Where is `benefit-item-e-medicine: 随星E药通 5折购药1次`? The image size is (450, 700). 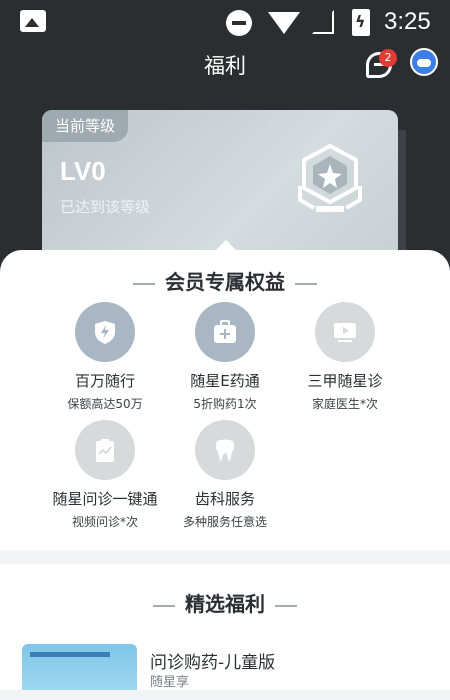
benefit-item-e-medicine: 随星E药通 5折购药1次 is located at coordinates (225, 357).